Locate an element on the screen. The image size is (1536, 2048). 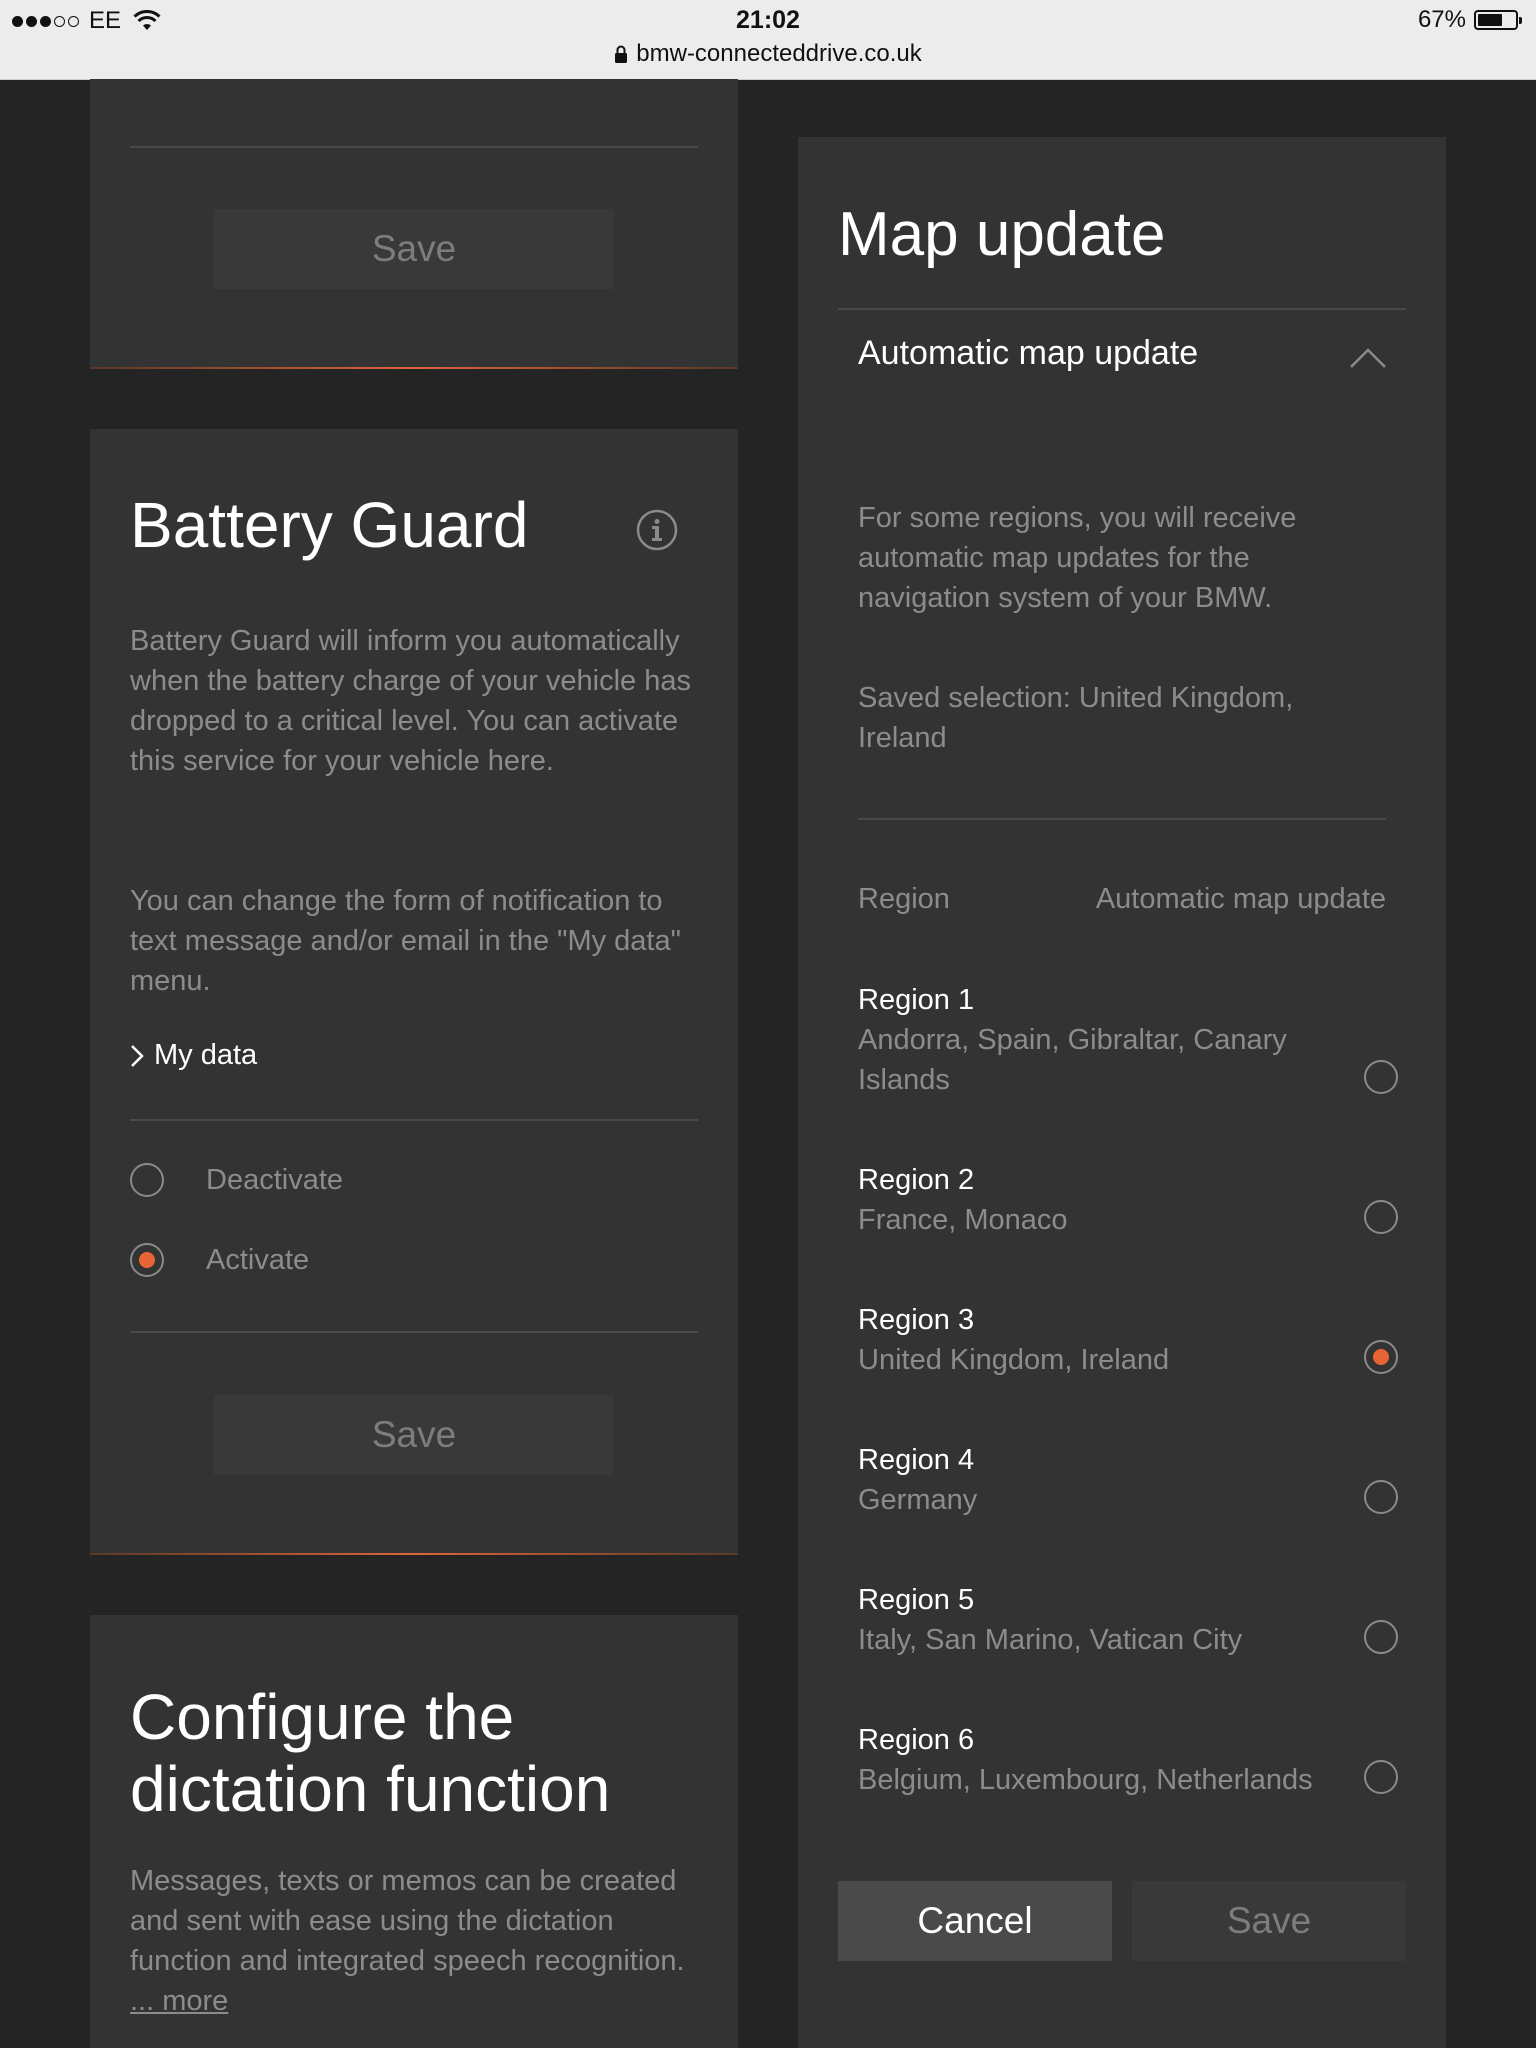
region-name: Region 1 is located at coordinates (916, 1000).